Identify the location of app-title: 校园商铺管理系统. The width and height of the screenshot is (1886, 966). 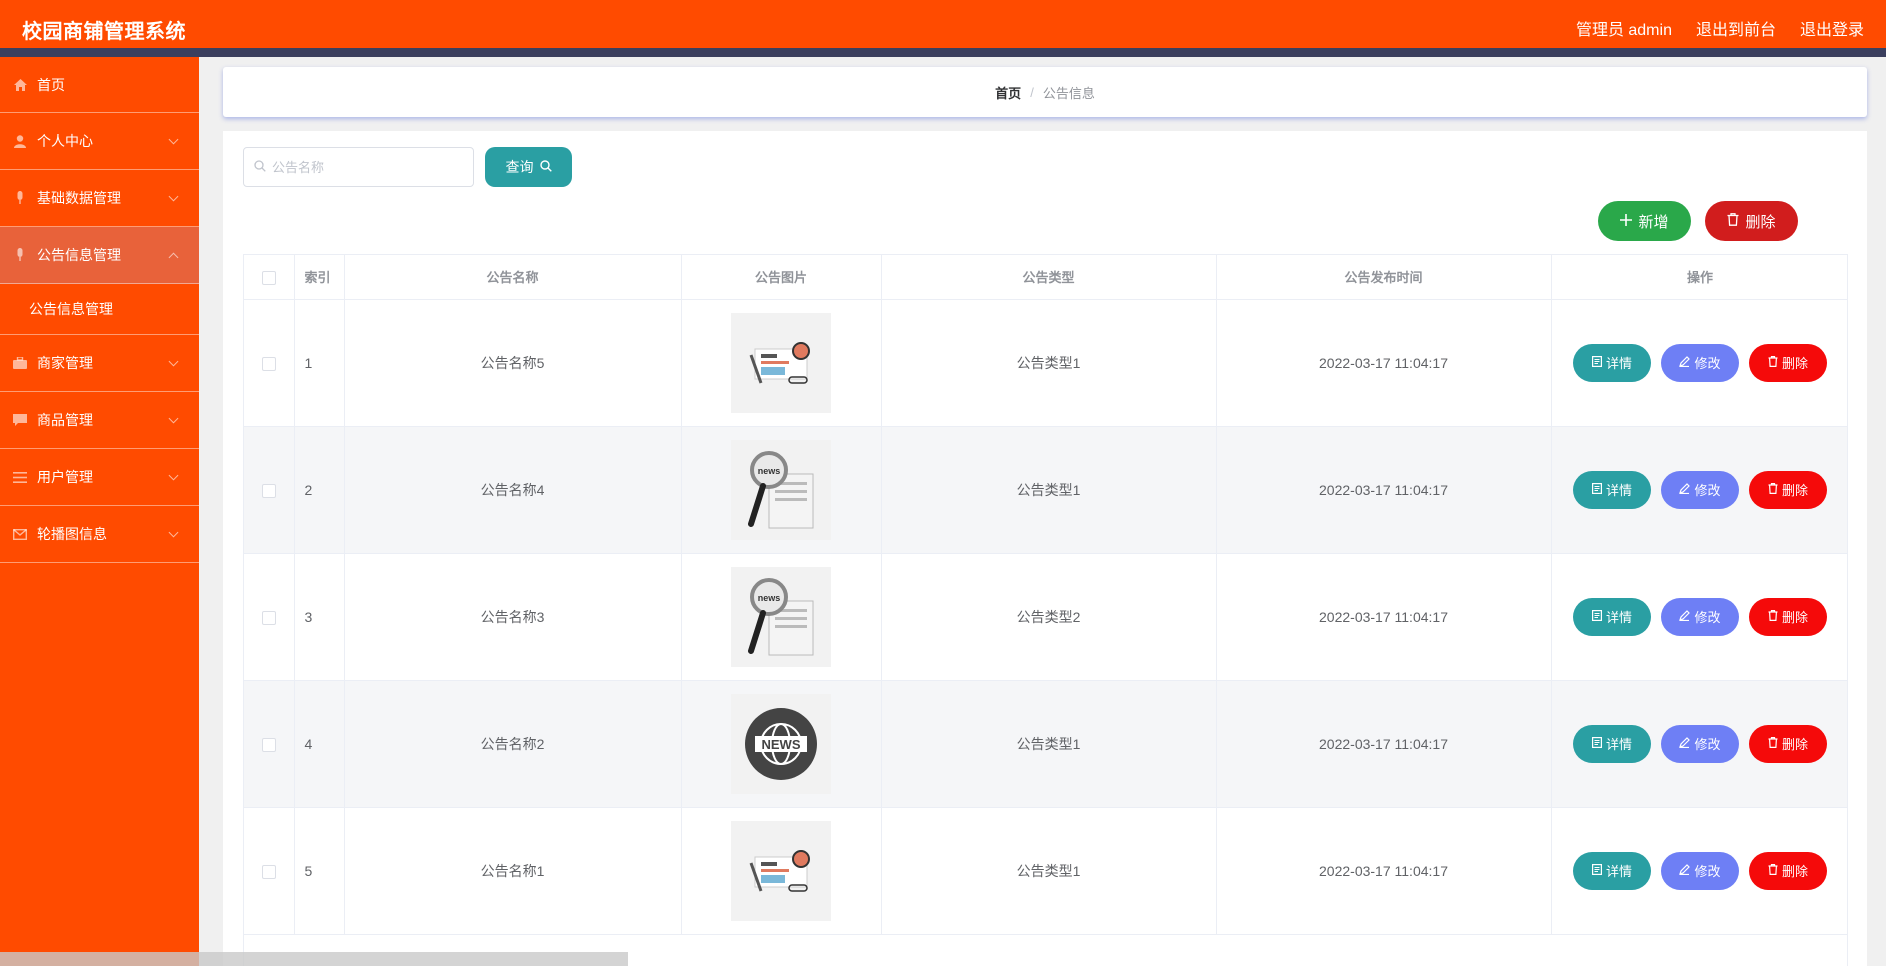
(104, 32).